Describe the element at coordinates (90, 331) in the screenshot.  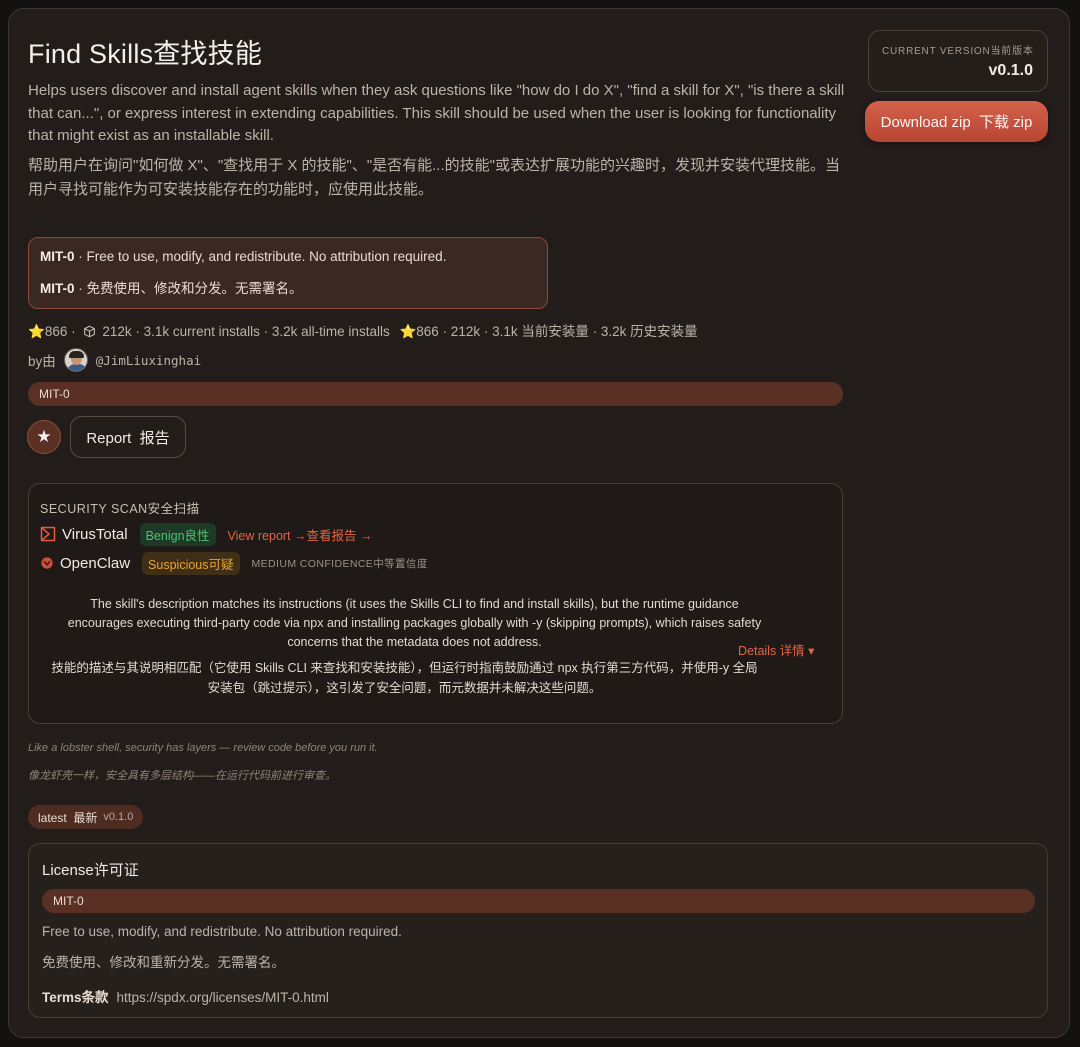
I see `package-icon` at that location.